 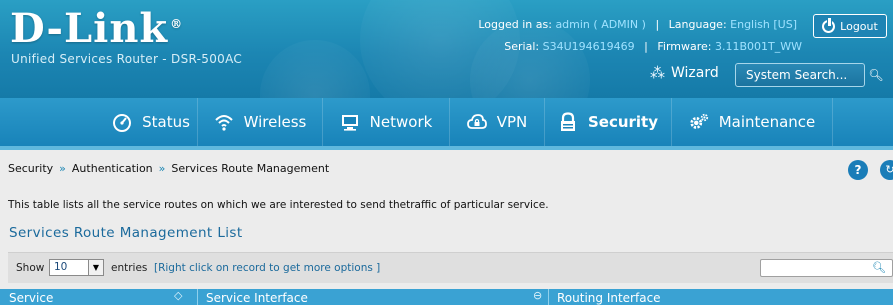 I want to click on logo-text: D-Link, so click(x=89, y=28).